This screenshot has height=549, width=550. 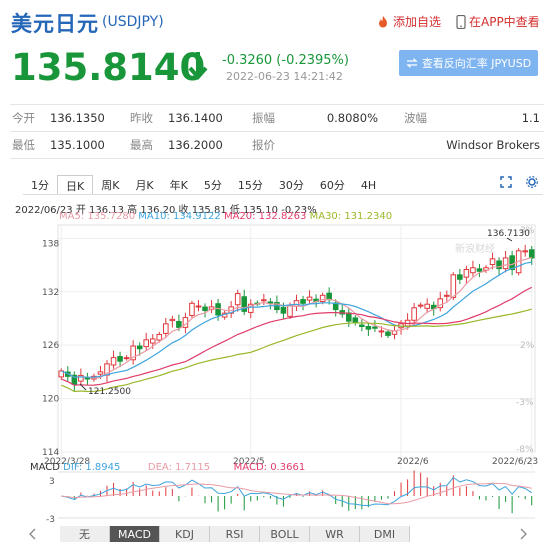 What do you see at coordinates (385, 534) in the screenshot?
I see `indicator-dmi: DMI` at bounding box center [385, 534].